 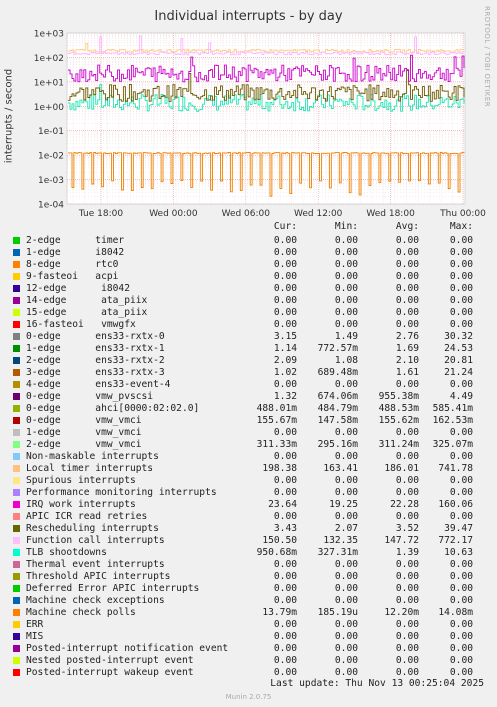 What do you see at coordinates (95, 360) in the screenshot?
I see `legend-label: 2-edge ens33-rxtx-2` at bounding box center [95, 360].